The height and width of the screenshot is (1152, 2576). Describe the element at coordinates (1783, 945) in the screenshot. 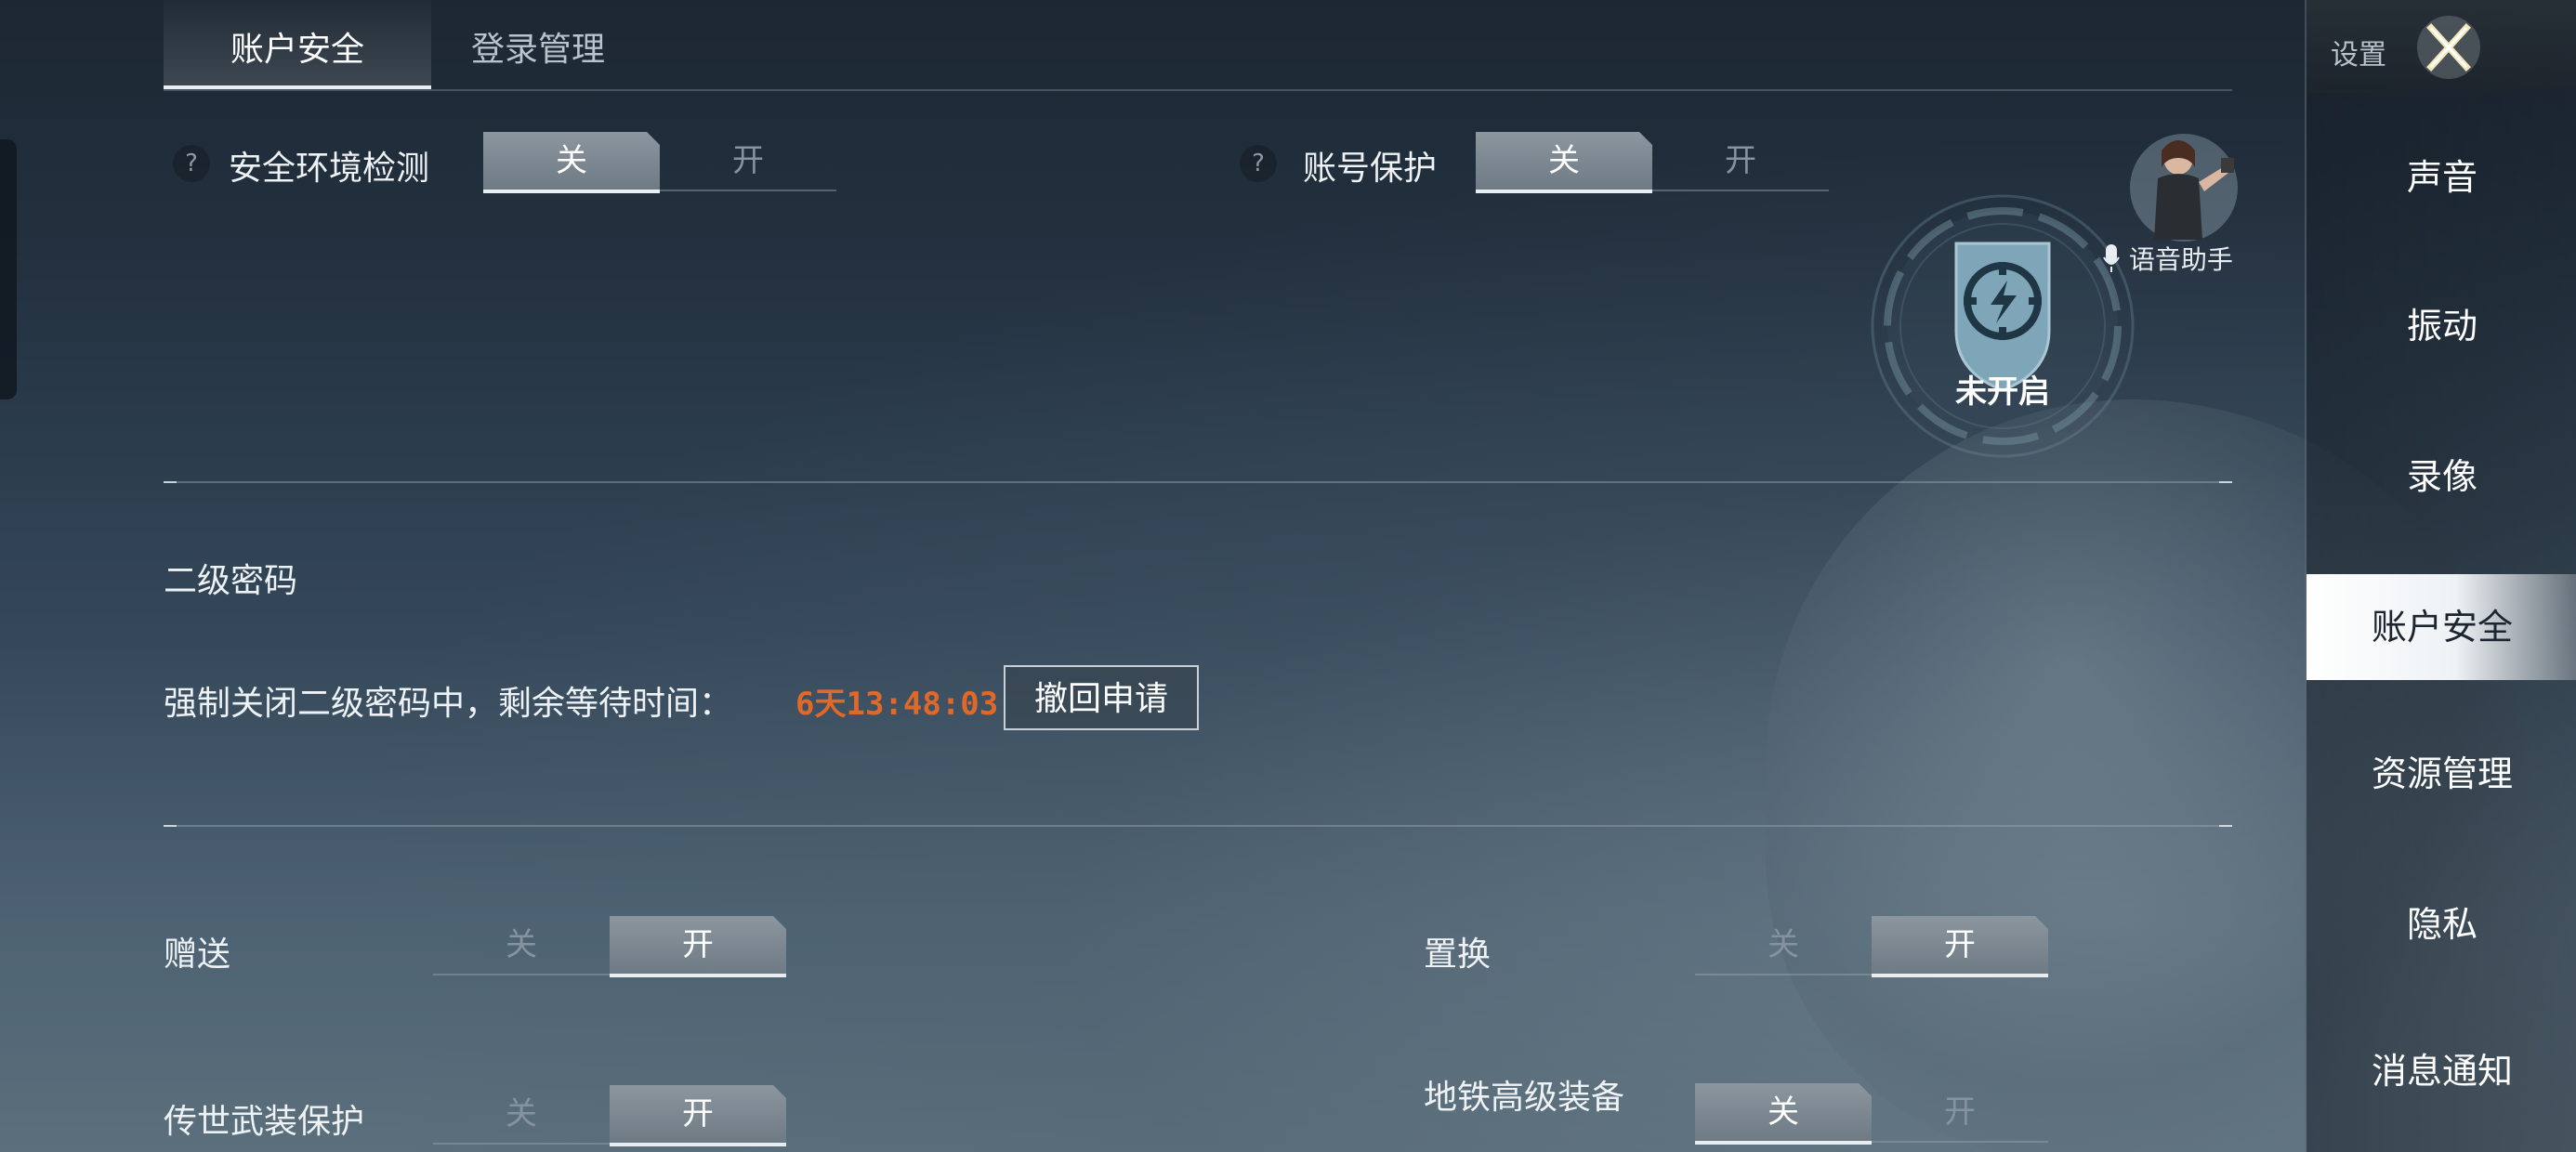

I see `exchange-off: 关` at that location.